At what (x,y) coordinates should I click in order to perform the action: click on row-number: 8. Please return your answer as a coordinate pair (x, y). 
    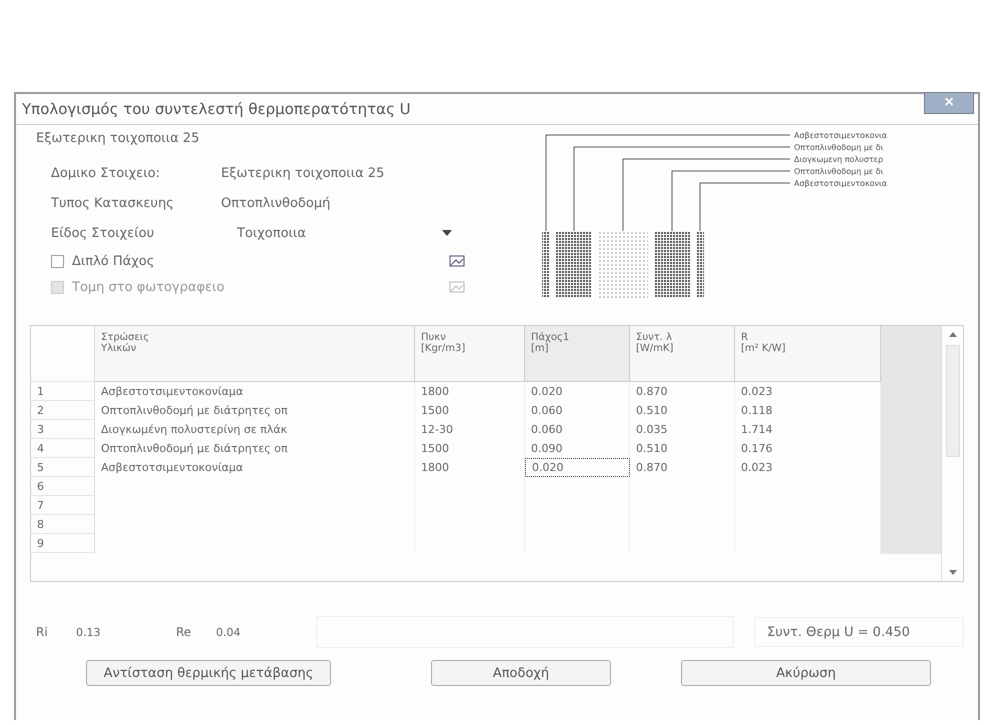
    Looking at the image, I should click on (63, 524).